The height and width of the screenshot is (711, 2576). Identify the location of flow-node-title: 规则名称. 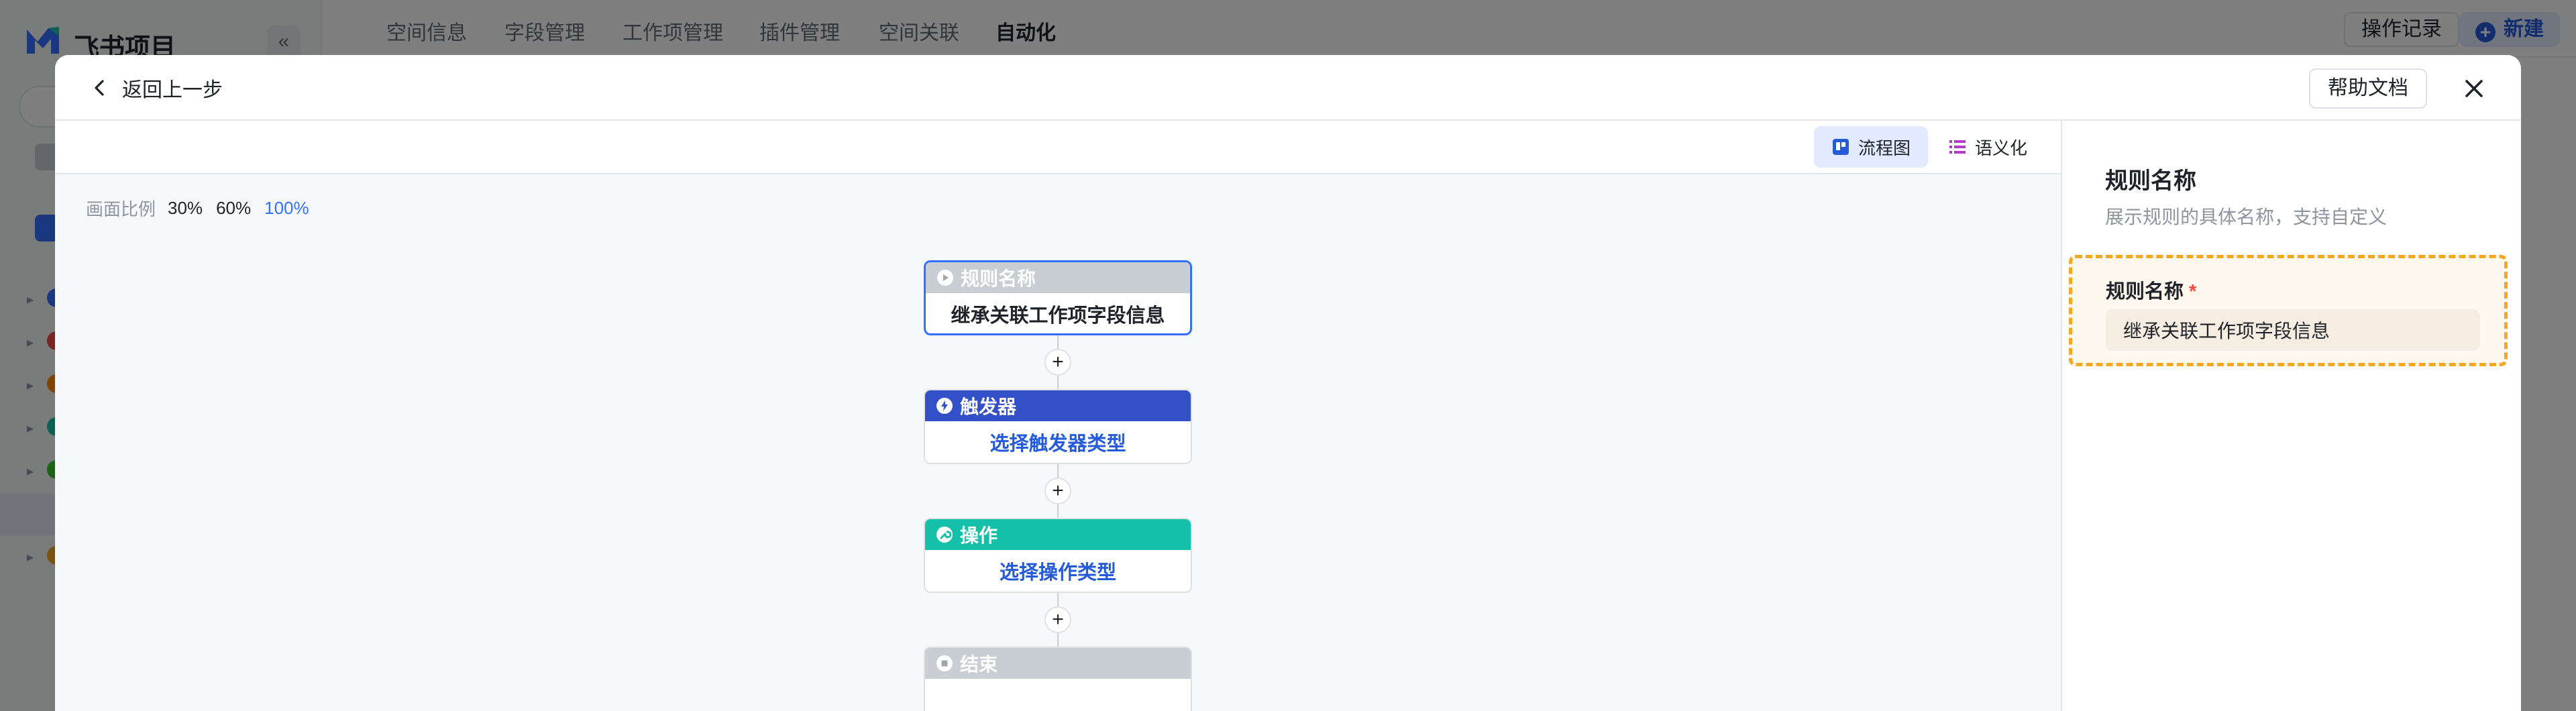
(998, 278).